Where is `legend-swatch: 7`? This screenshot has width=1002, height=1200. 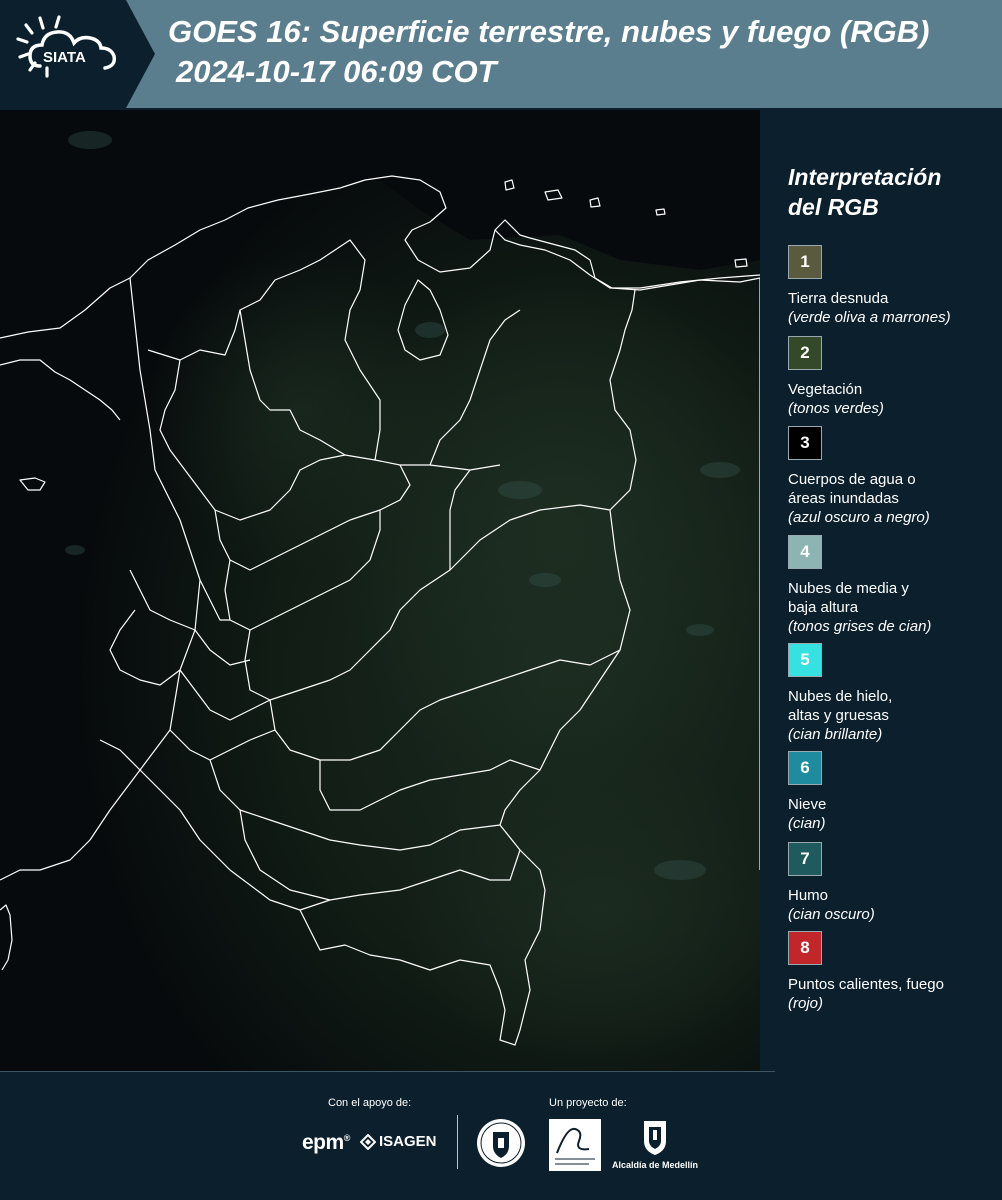
legend-swatch: 7 is located at coordinates (805, 859).